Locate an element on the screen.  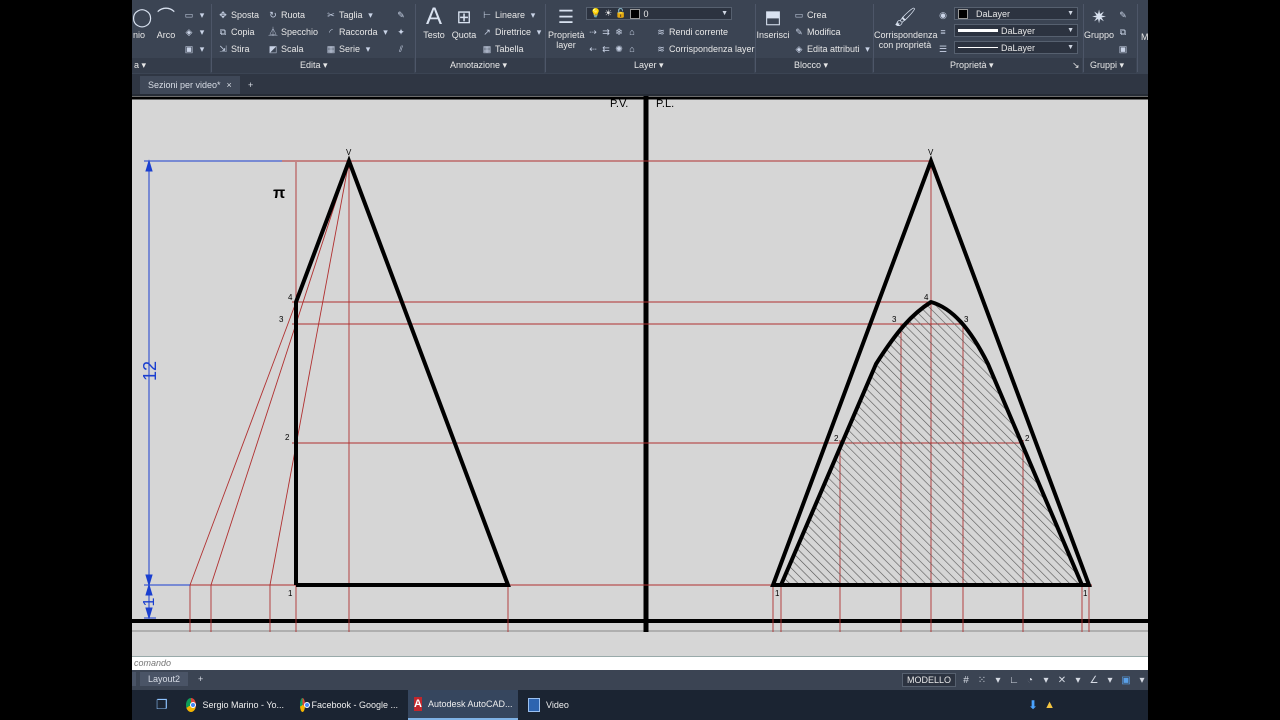
layer-isolate-icon: ⇉ is located at coordinates (606, 32).